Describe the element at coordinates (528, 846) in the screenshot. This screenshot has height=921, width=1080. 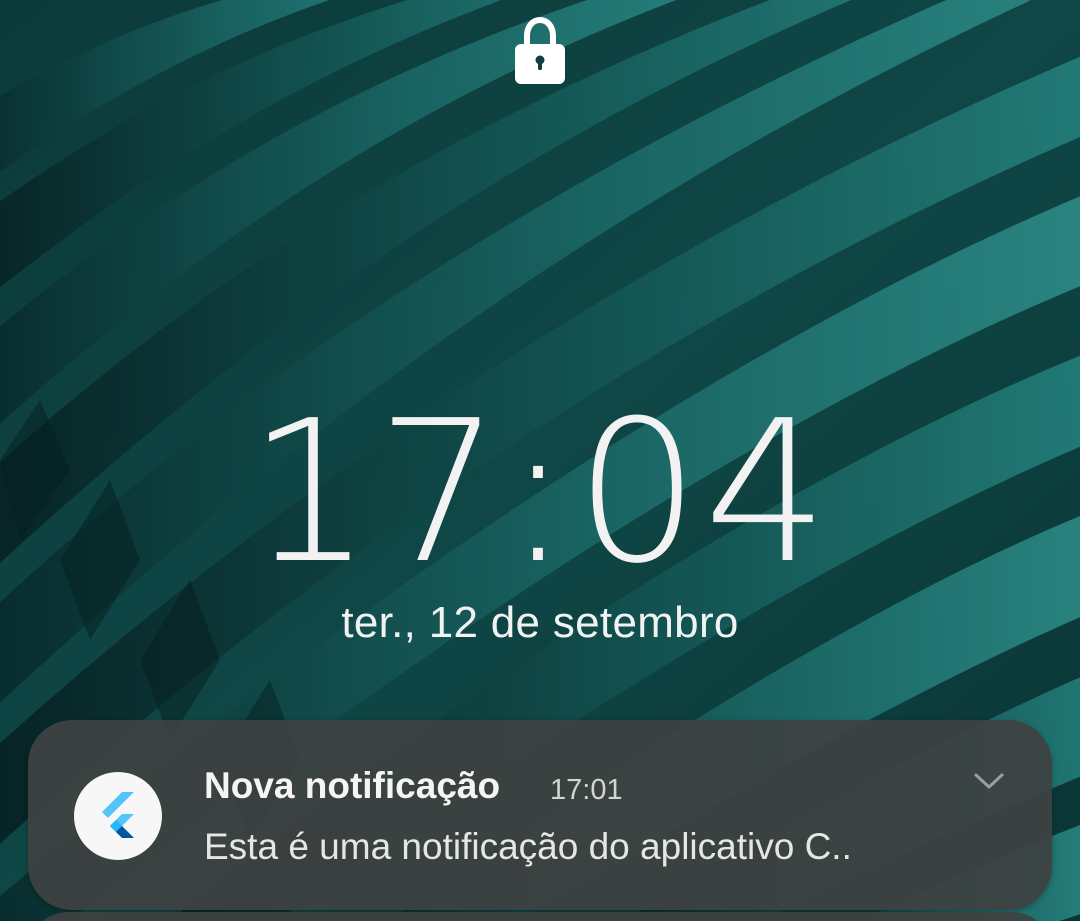
I see `notification-body: Esta é uma notificação do aplicativo C..` at that location.